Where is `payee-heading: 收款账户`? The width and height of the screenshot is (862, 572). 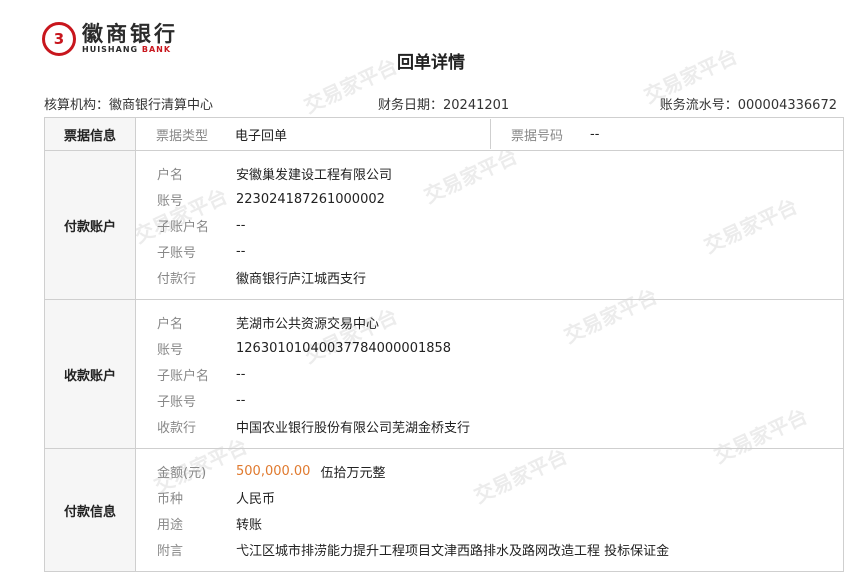
payee-heading: 收款账户 is located at coordinates (90, 374).